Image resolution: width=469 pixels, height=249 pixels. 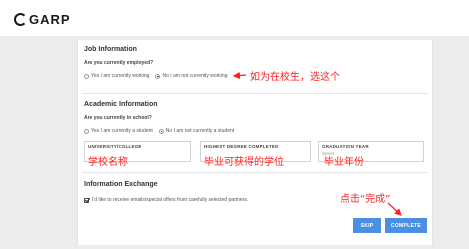 What do you see at coordinates (365, 199) in the screenshot?
I see `complete-note-annotation: 点击“完成”` at bounding box center [365, 199].